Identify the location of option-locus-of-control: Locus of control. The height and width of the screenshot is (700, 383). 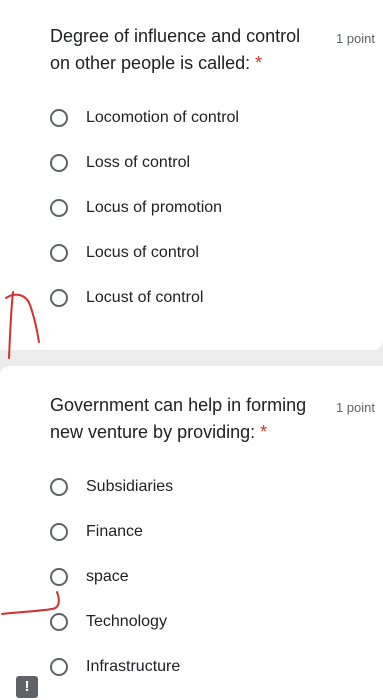
(124, 253).